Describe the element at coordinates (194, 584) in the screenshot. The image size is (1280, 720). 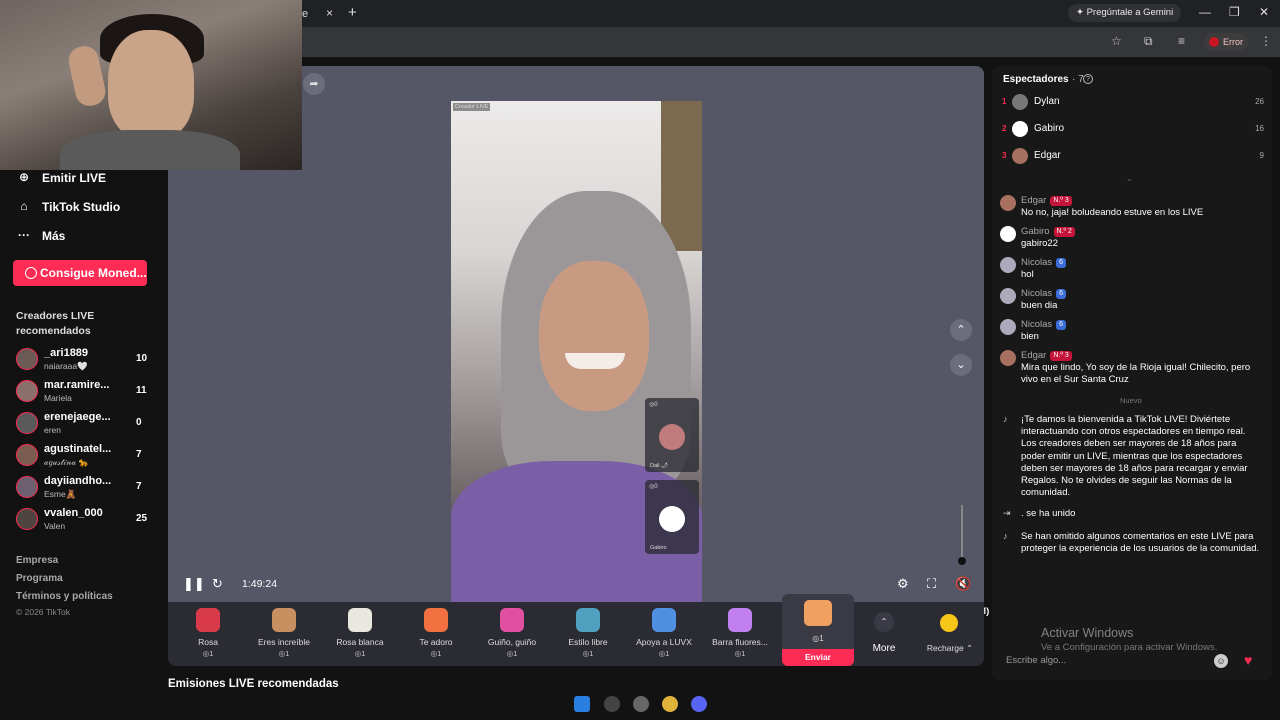
I see `pause-icon: ❚❚` at that location.